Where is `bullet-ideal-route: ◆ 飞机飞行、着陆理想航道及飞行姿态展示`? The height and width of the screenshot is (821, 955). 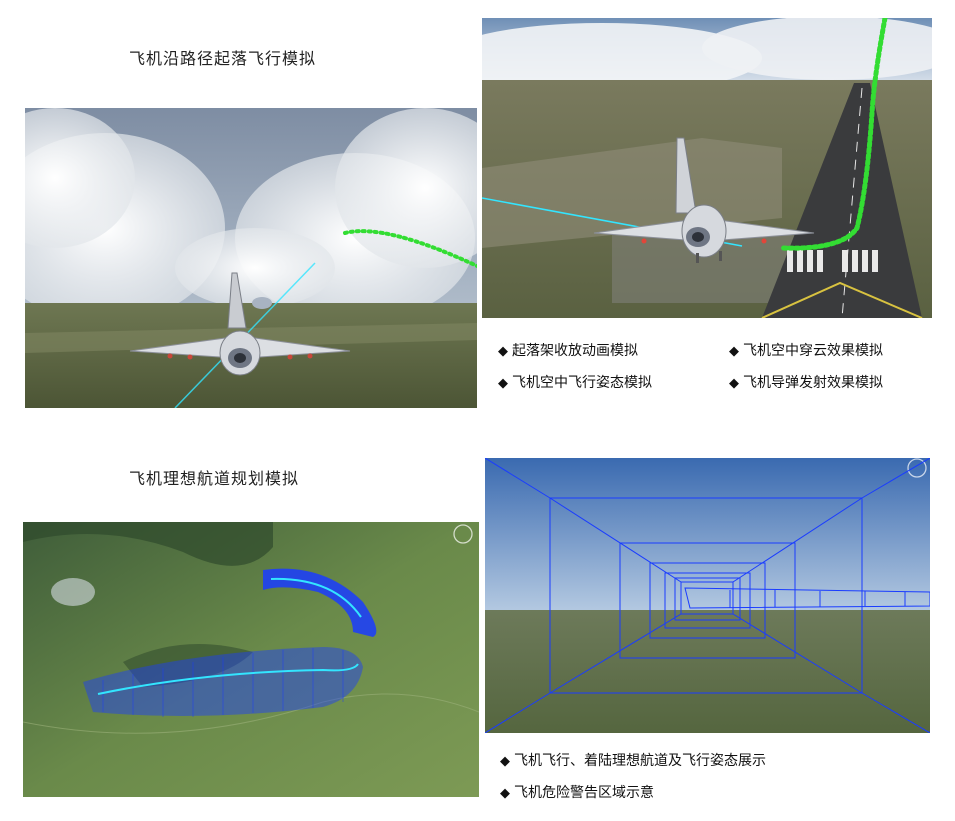
bullet-ideal-route: ◆ 飞机飞行、着陆理想航道及飞行姿态展示 is located at coordinates (633, 761).